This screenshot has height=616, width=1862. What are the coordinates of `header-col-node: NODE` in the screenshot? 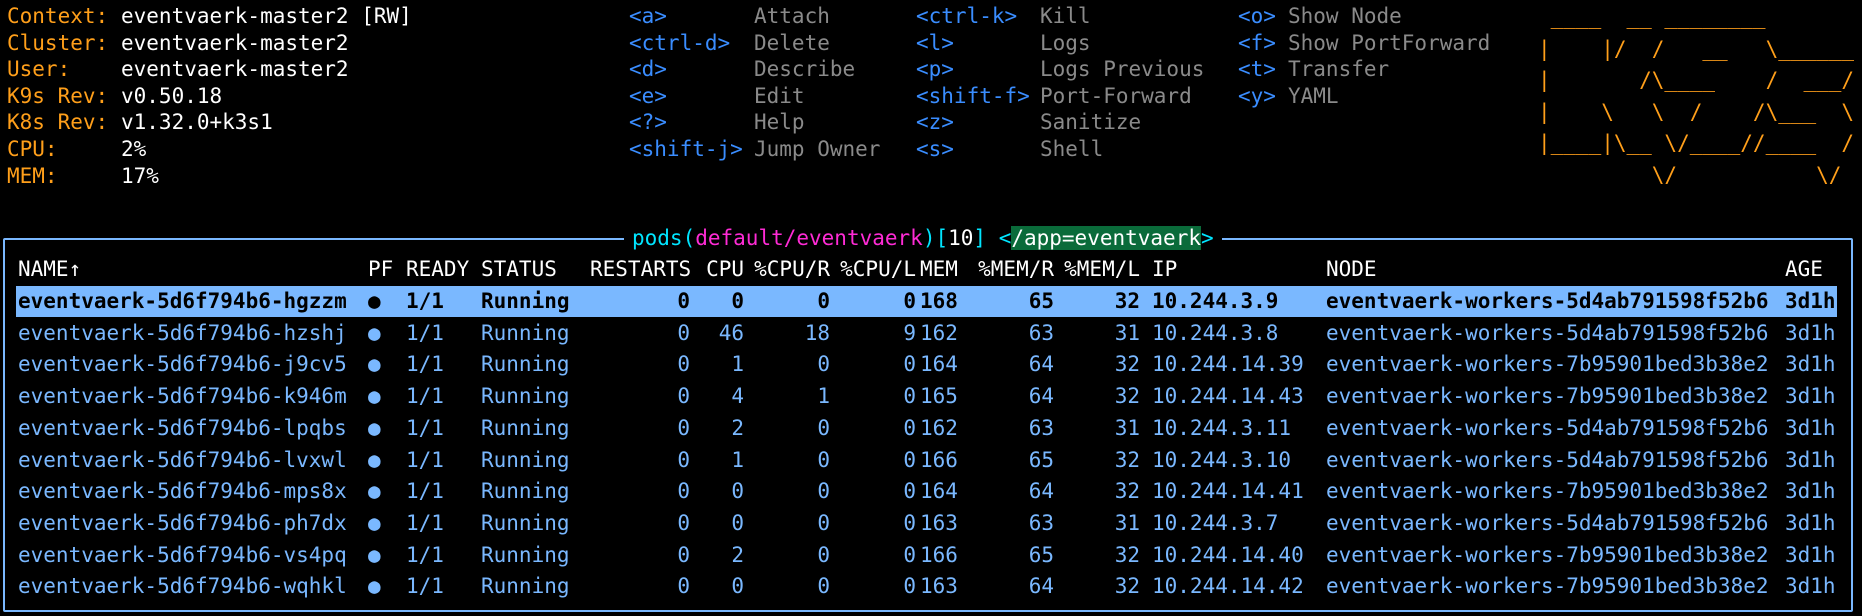 It's located at (1546, 269).